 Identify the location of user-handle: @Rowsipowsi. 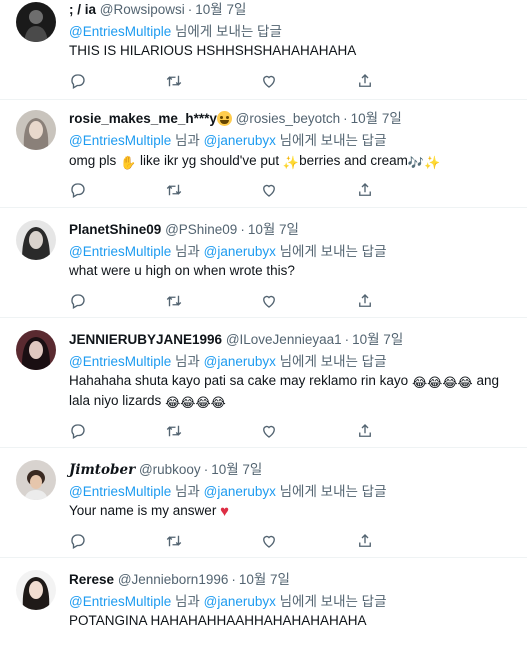
(142, 9).